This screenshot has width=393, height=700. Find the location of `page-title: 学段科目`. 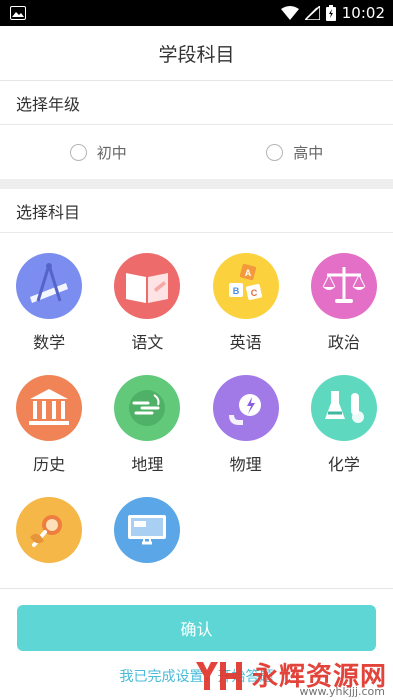

page-title: 学段科目 is located at coordinates (196, 54).